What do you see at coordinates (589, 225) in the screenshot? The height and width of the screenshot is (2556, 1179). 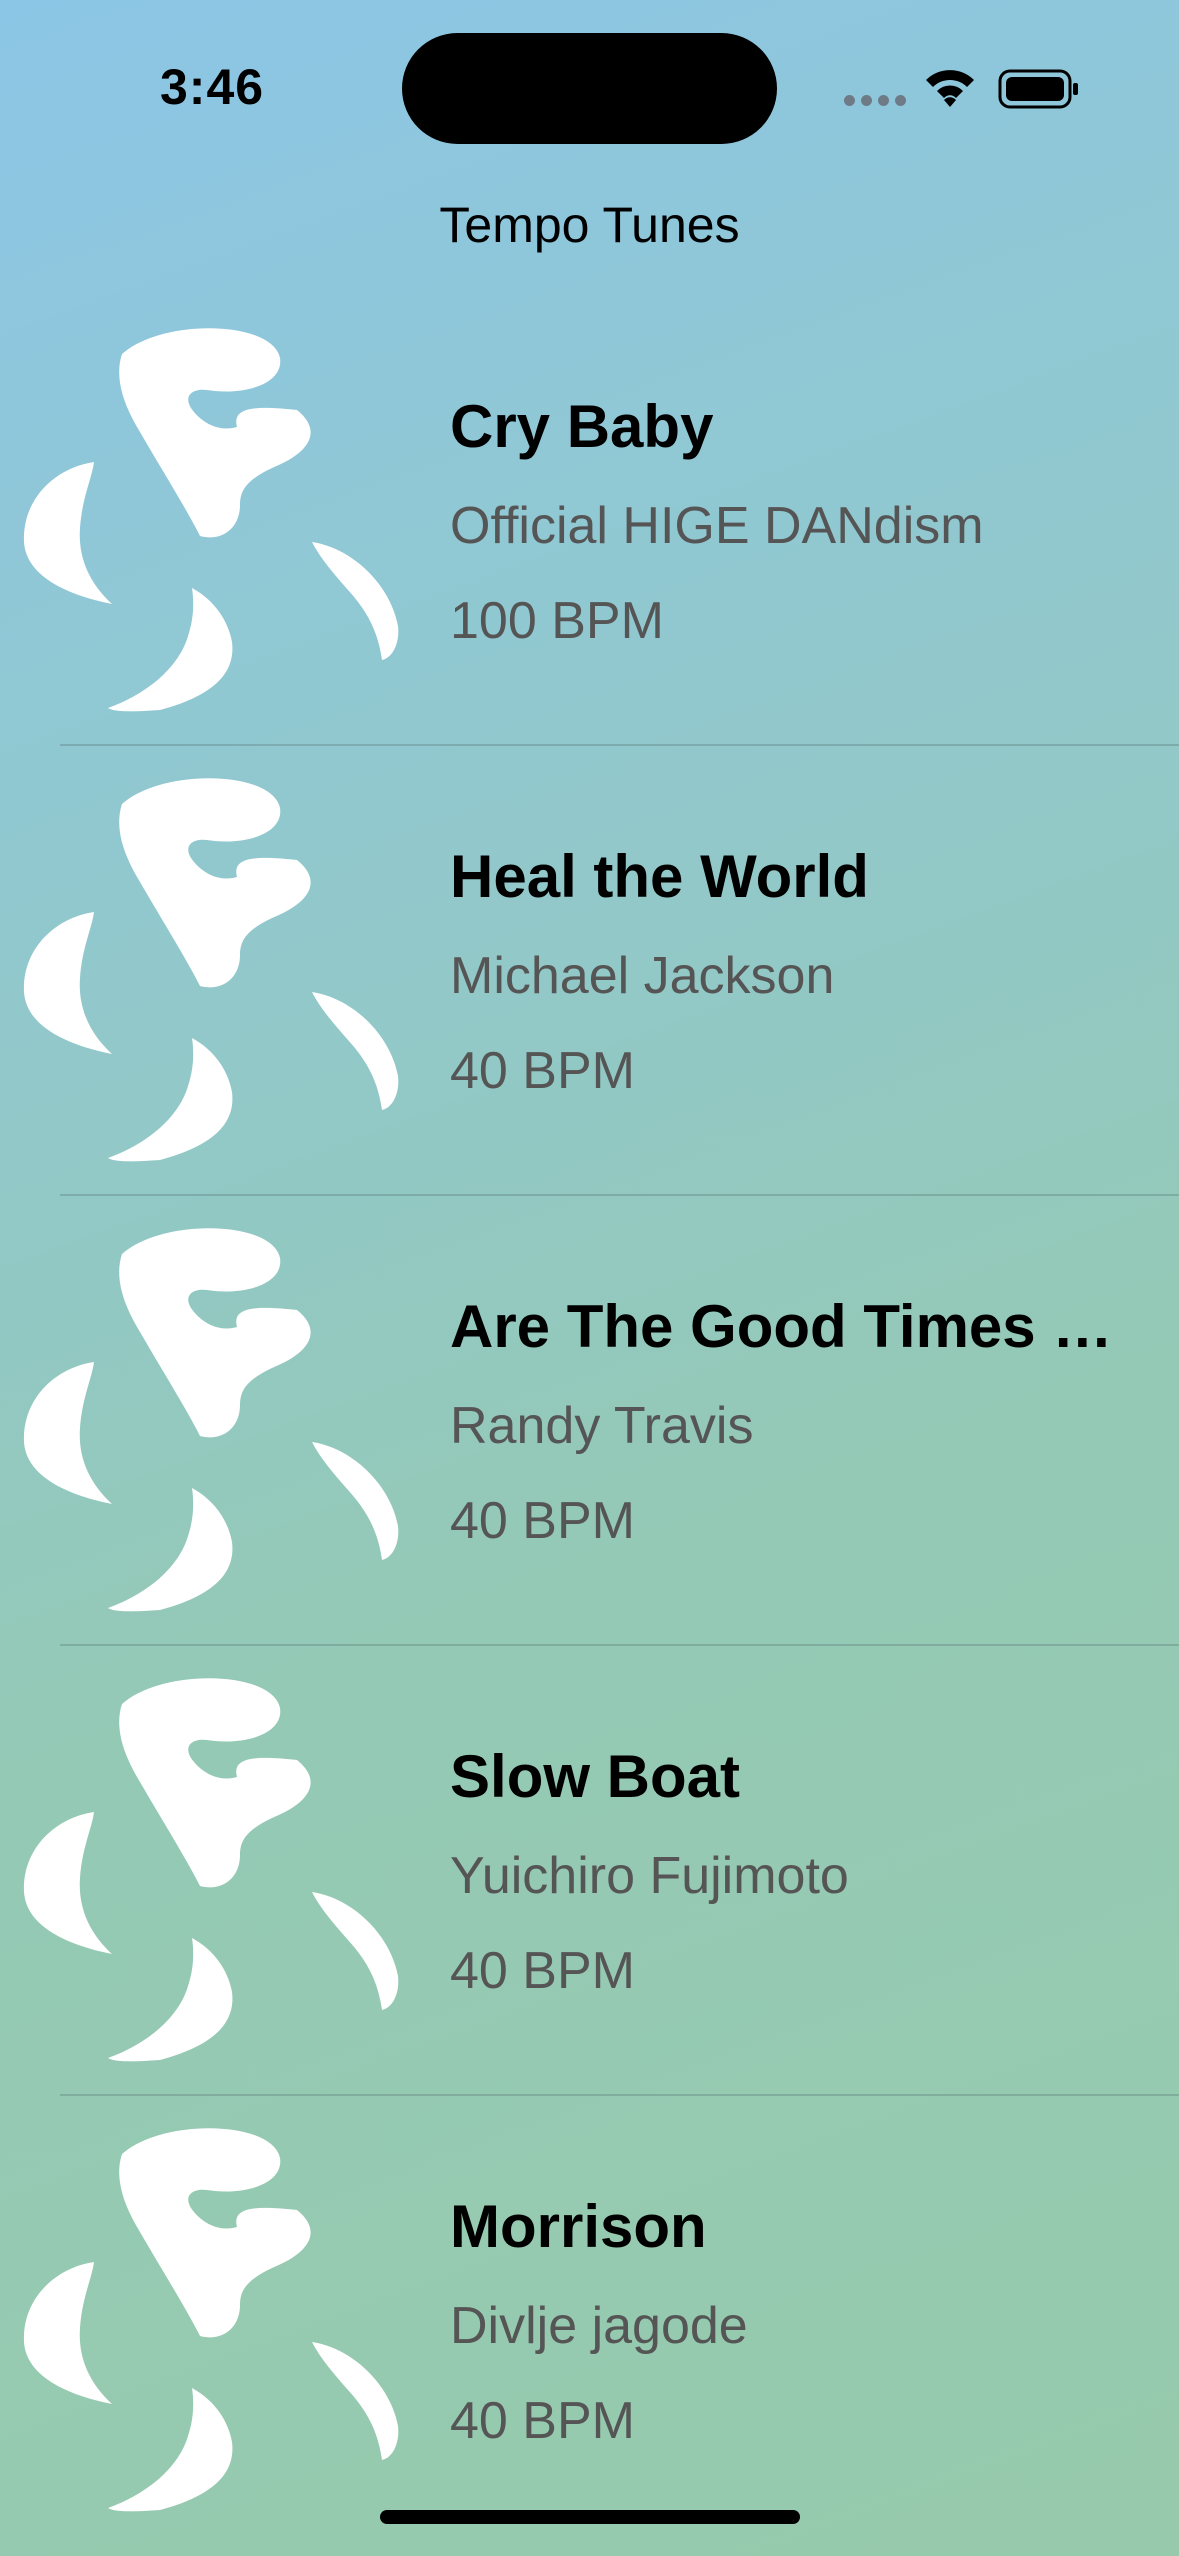 I see `page-title: Tempo Tunes` at bounding box center [589, 225].